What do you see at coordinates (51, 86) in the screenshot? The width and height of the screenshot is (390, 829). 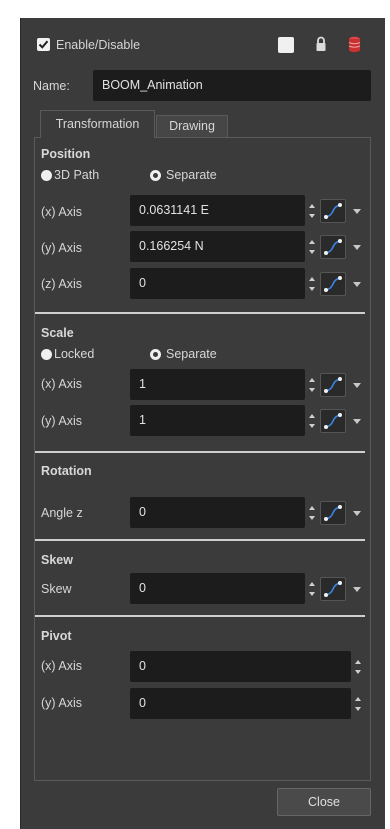 I see `name-label: Name:` at bounding box center [51, 86].